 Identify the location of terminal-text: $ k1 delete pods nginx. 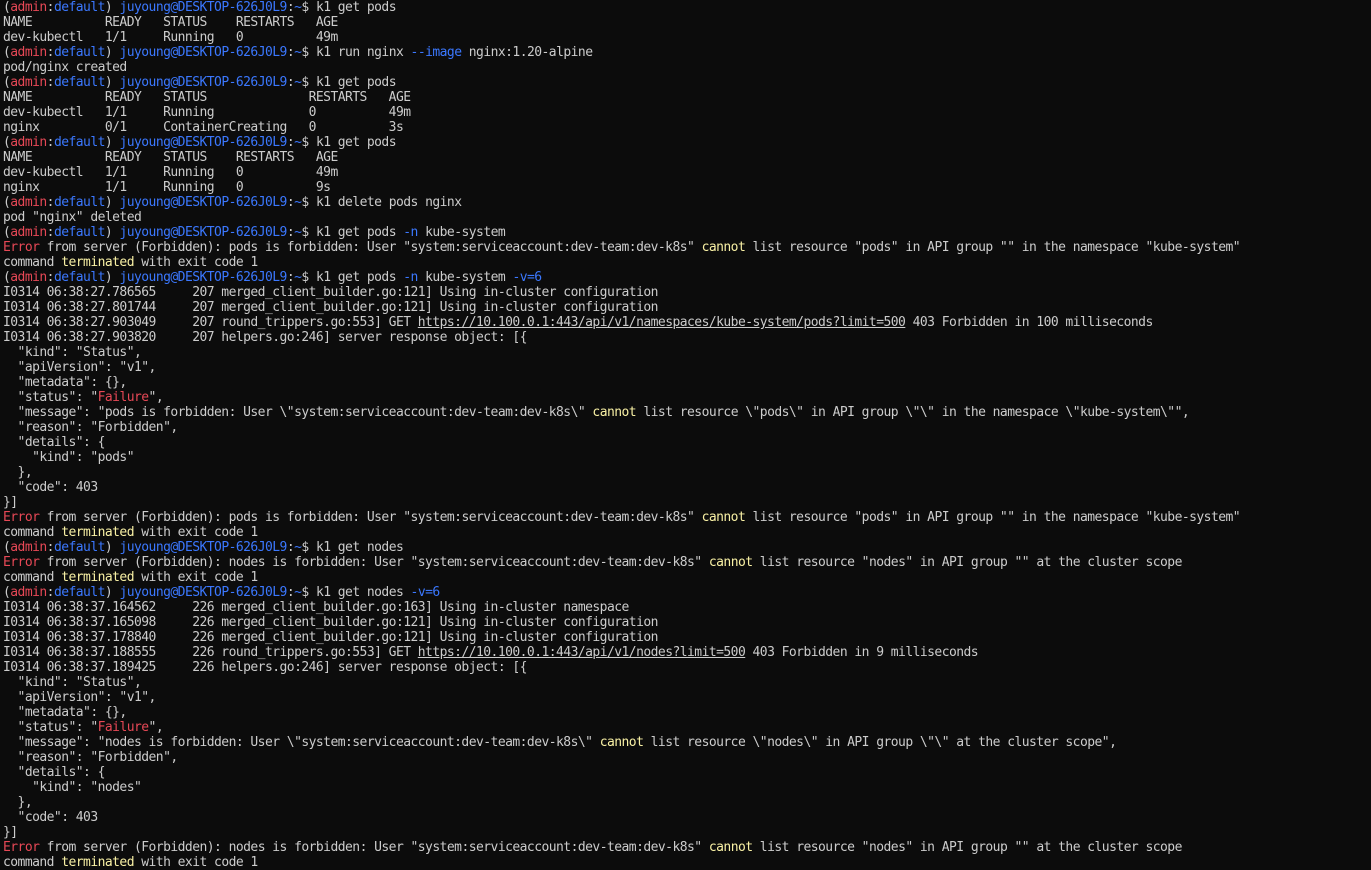
(381, 202).